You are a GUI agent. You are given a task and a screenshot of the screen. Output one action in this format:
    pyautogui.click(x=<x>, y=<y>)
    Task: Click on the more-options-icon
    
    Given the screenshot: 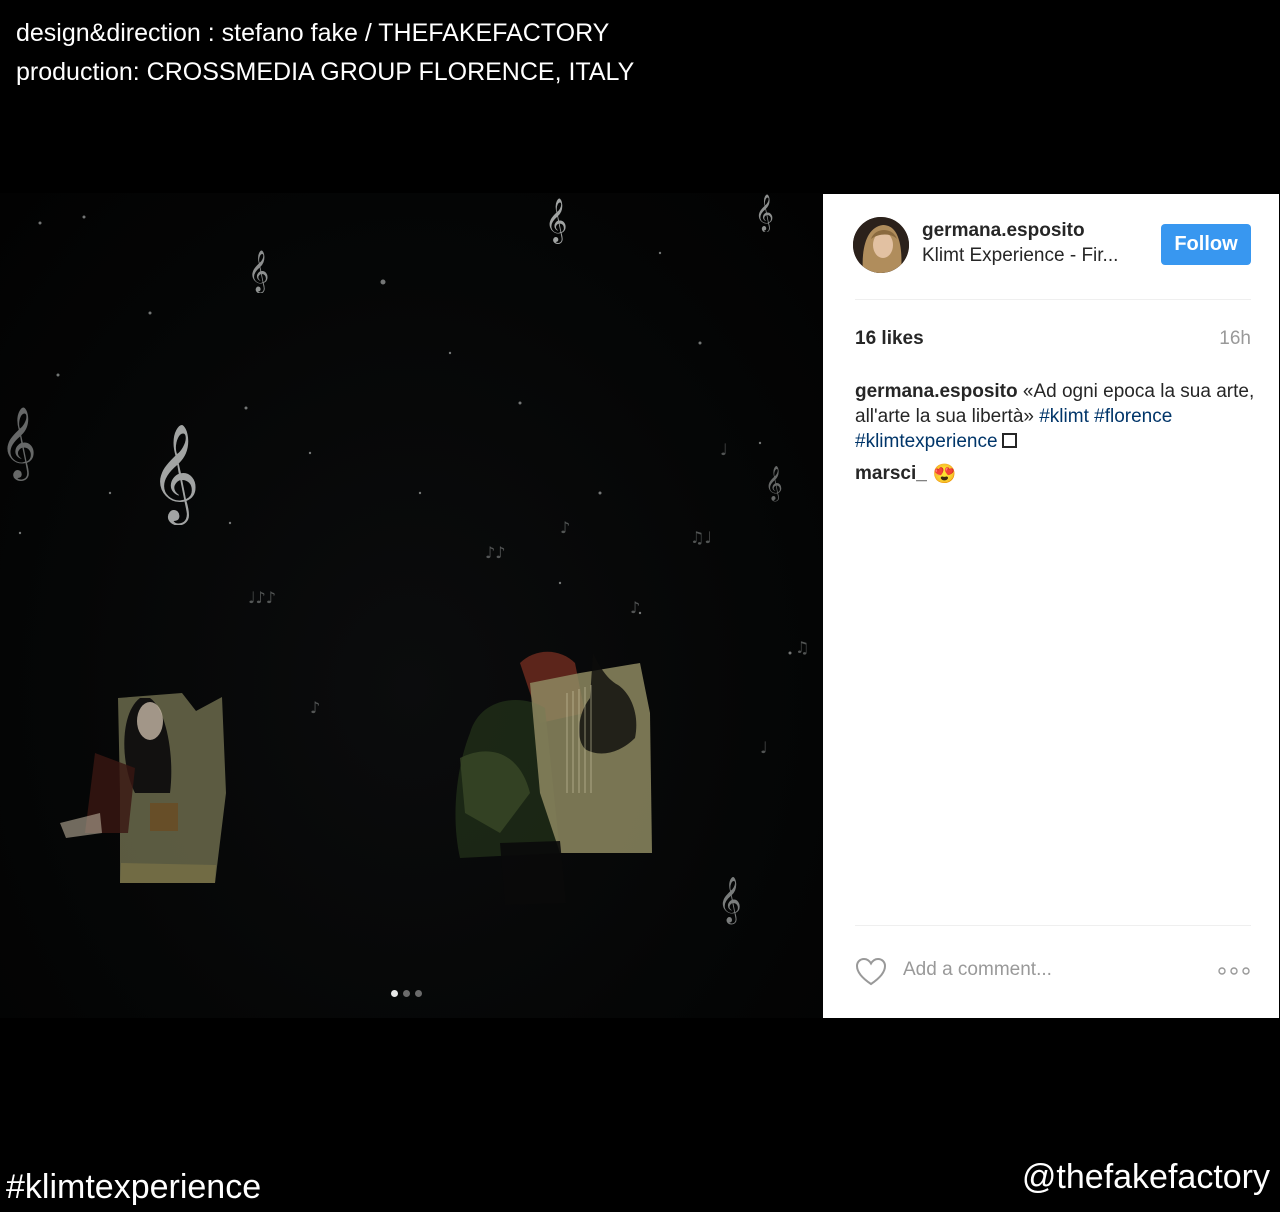 What is the action you would take?
    pyautogui.click(x=1234, y=971)
    